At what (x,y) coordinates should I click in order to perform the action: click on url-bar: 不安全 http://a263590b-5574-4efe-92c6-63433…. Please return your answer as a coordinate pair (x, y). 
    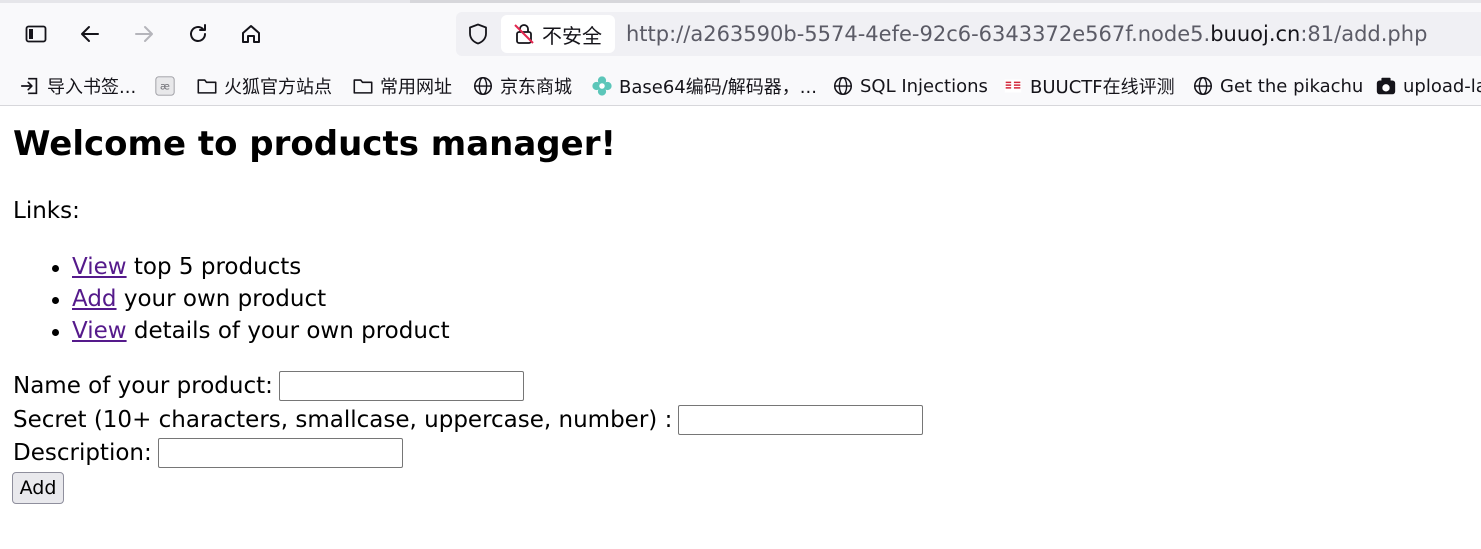
    Looking at the image, I should click on (968, 34).